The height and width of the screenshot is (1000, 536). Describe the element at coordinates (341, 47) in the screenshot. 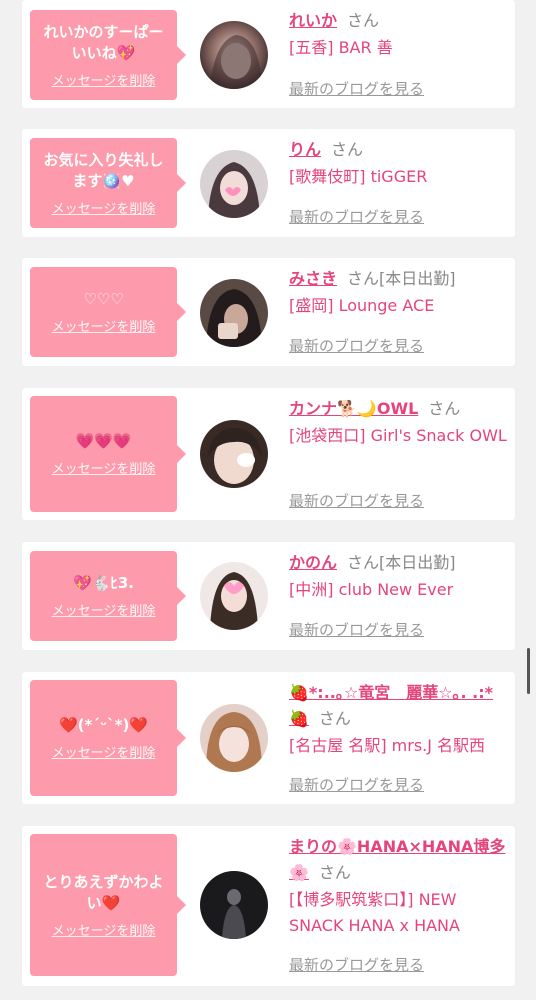

I see `shop-name: [五香] BAR 善` at that location.